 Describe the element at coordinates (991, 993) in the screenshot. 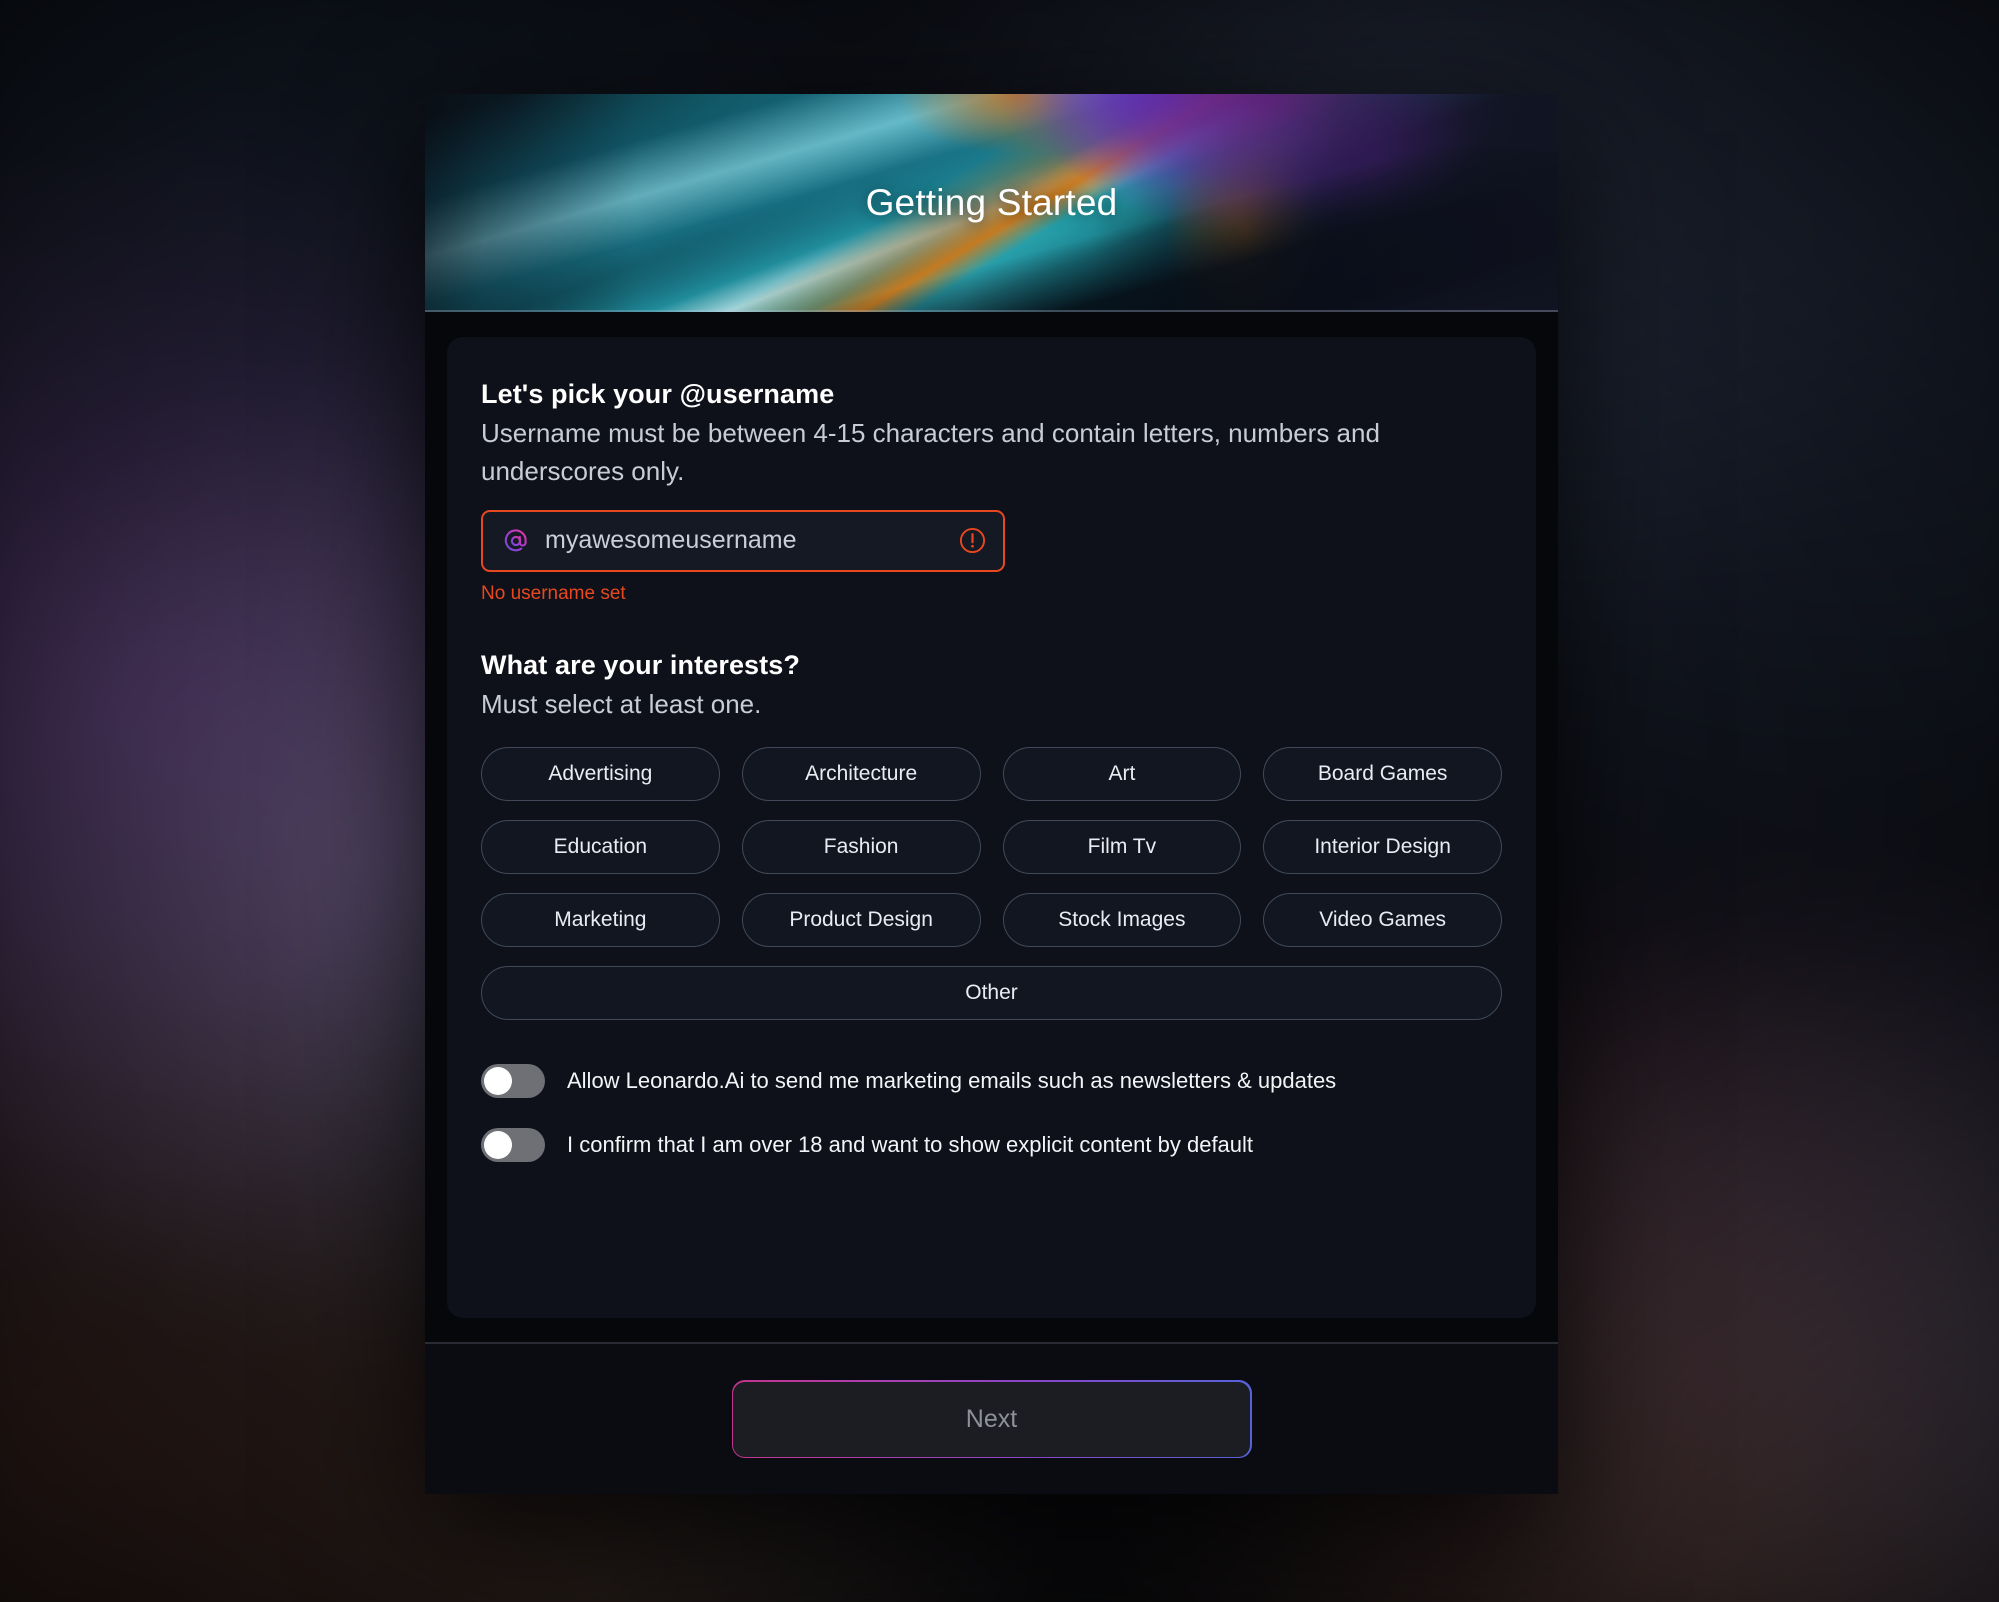

I see `interest-chip-other: Other` at that location.